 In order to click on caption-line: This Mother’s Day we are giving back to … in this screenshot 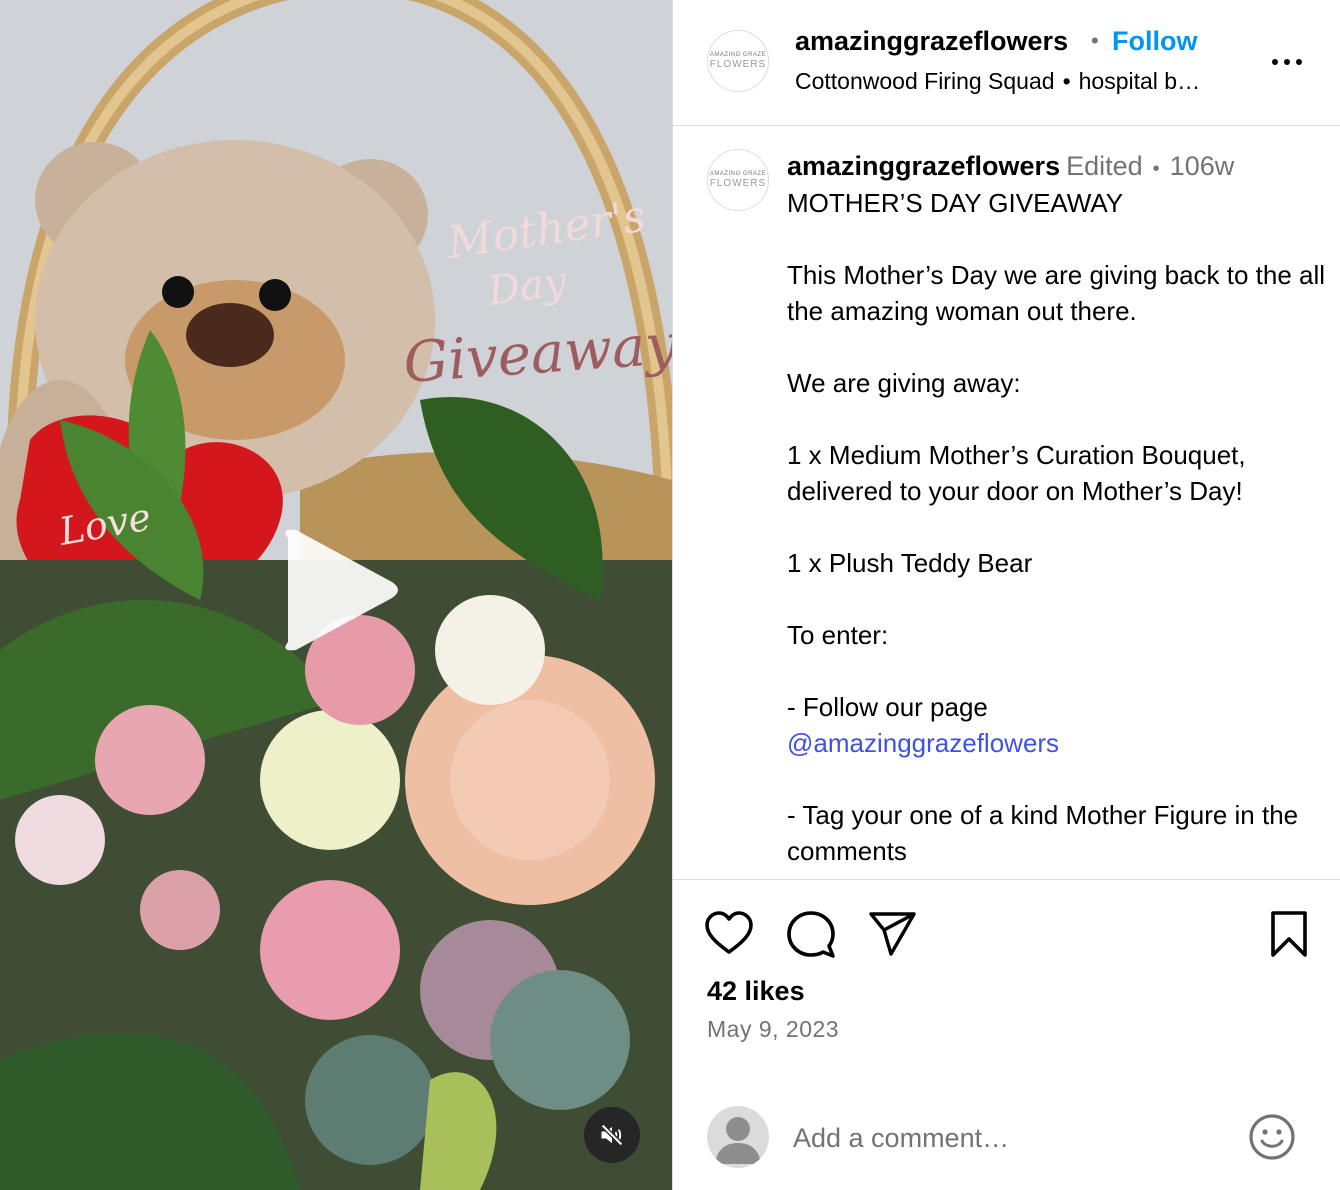, I will do `click(1056, 293)`.